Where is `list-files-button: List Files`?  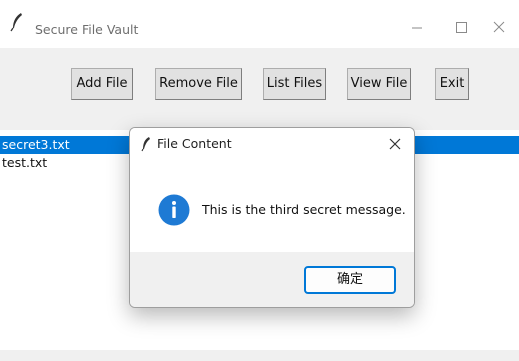
list-files-button: List Files is located at coordinates (294, 84).